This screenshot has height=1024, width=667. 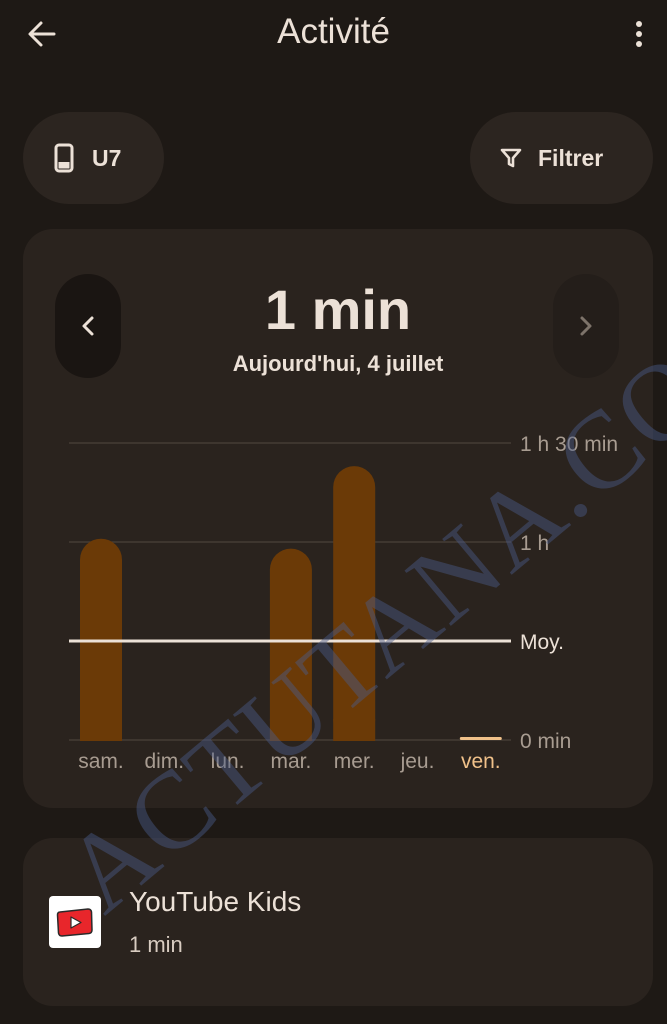 What do you see at coordinates (534, 543) in the screenshot?
I see `y-tick-label: 1 h` at bounding box center [534, 543].